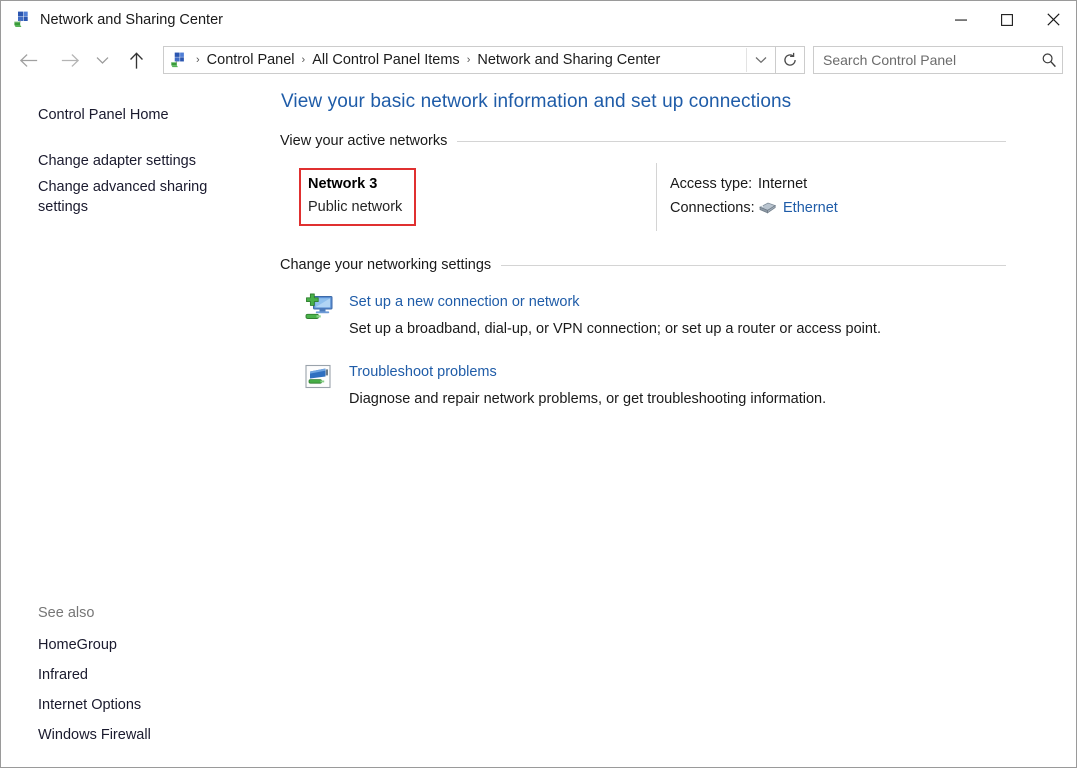 The width and height of the screenshot is (1077, 768). What do you see at coordinates (28, 60) in the screenshot?
I see `back-button` at bounding box center [28, 60].